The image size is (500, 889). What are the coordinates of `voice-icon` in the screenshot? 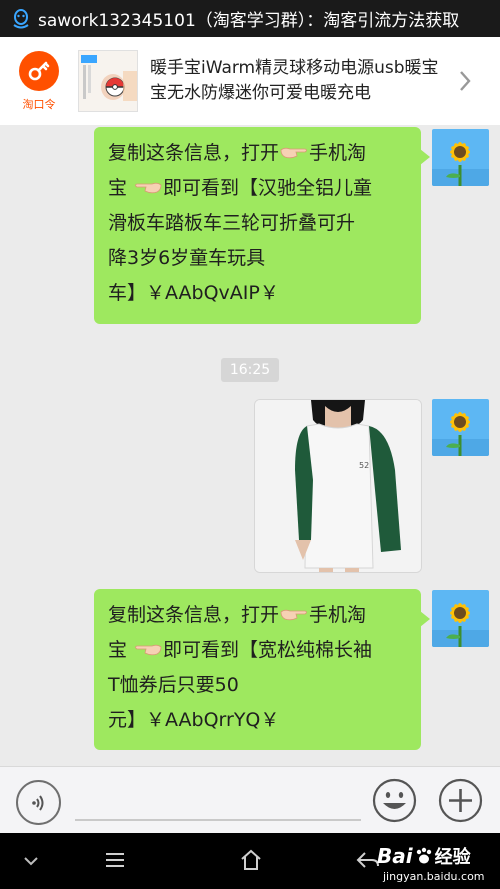 It's located at (37, 802).